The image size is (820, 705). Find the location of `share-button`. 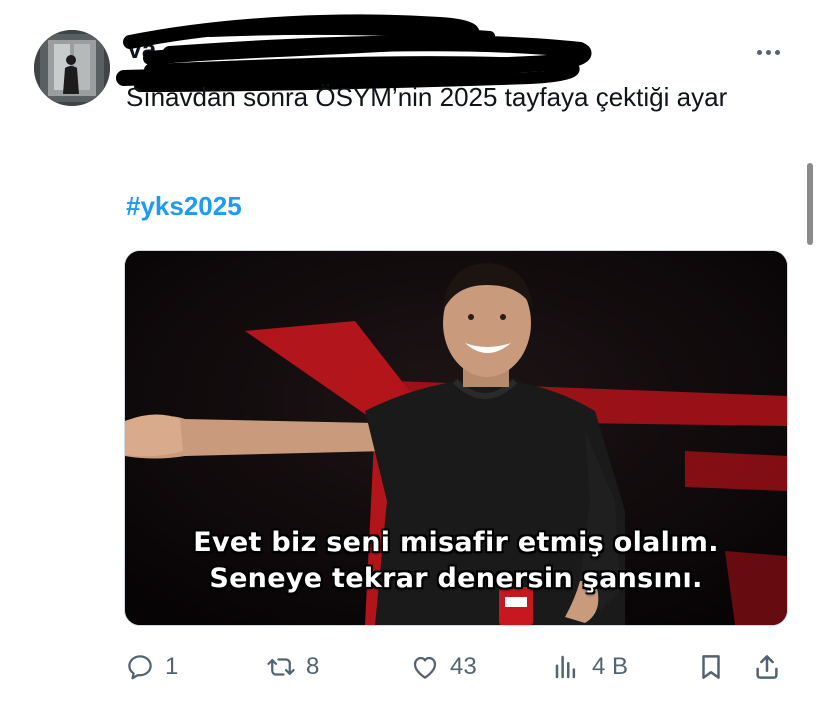

share-button is located at coordinates (767, 667).